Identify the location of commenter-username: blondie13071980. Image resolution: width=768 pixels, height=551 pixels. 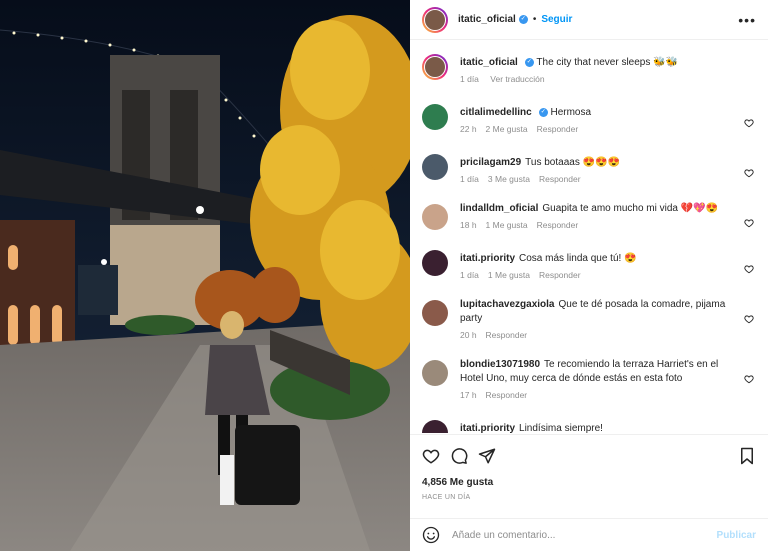
(500, 364).